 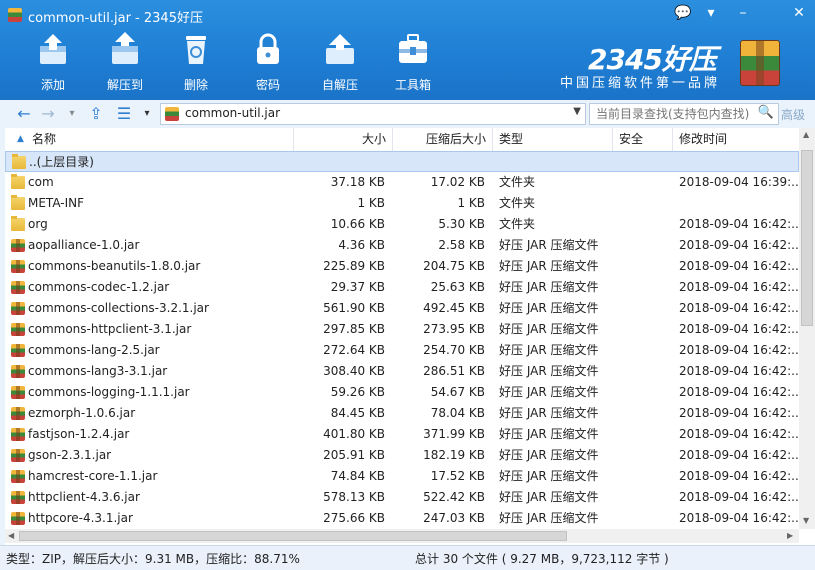 I want to click on archive-icon, so click(x=172, y=114).